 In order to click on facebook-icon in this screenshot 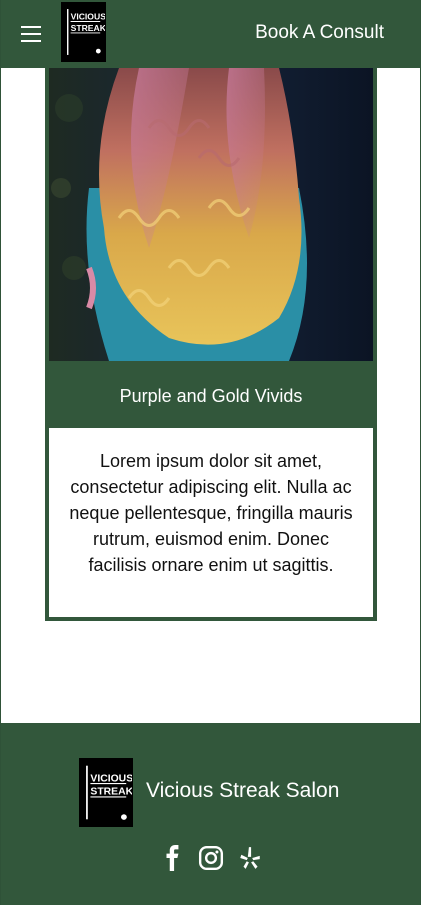, I will do `click(173, 858)`.